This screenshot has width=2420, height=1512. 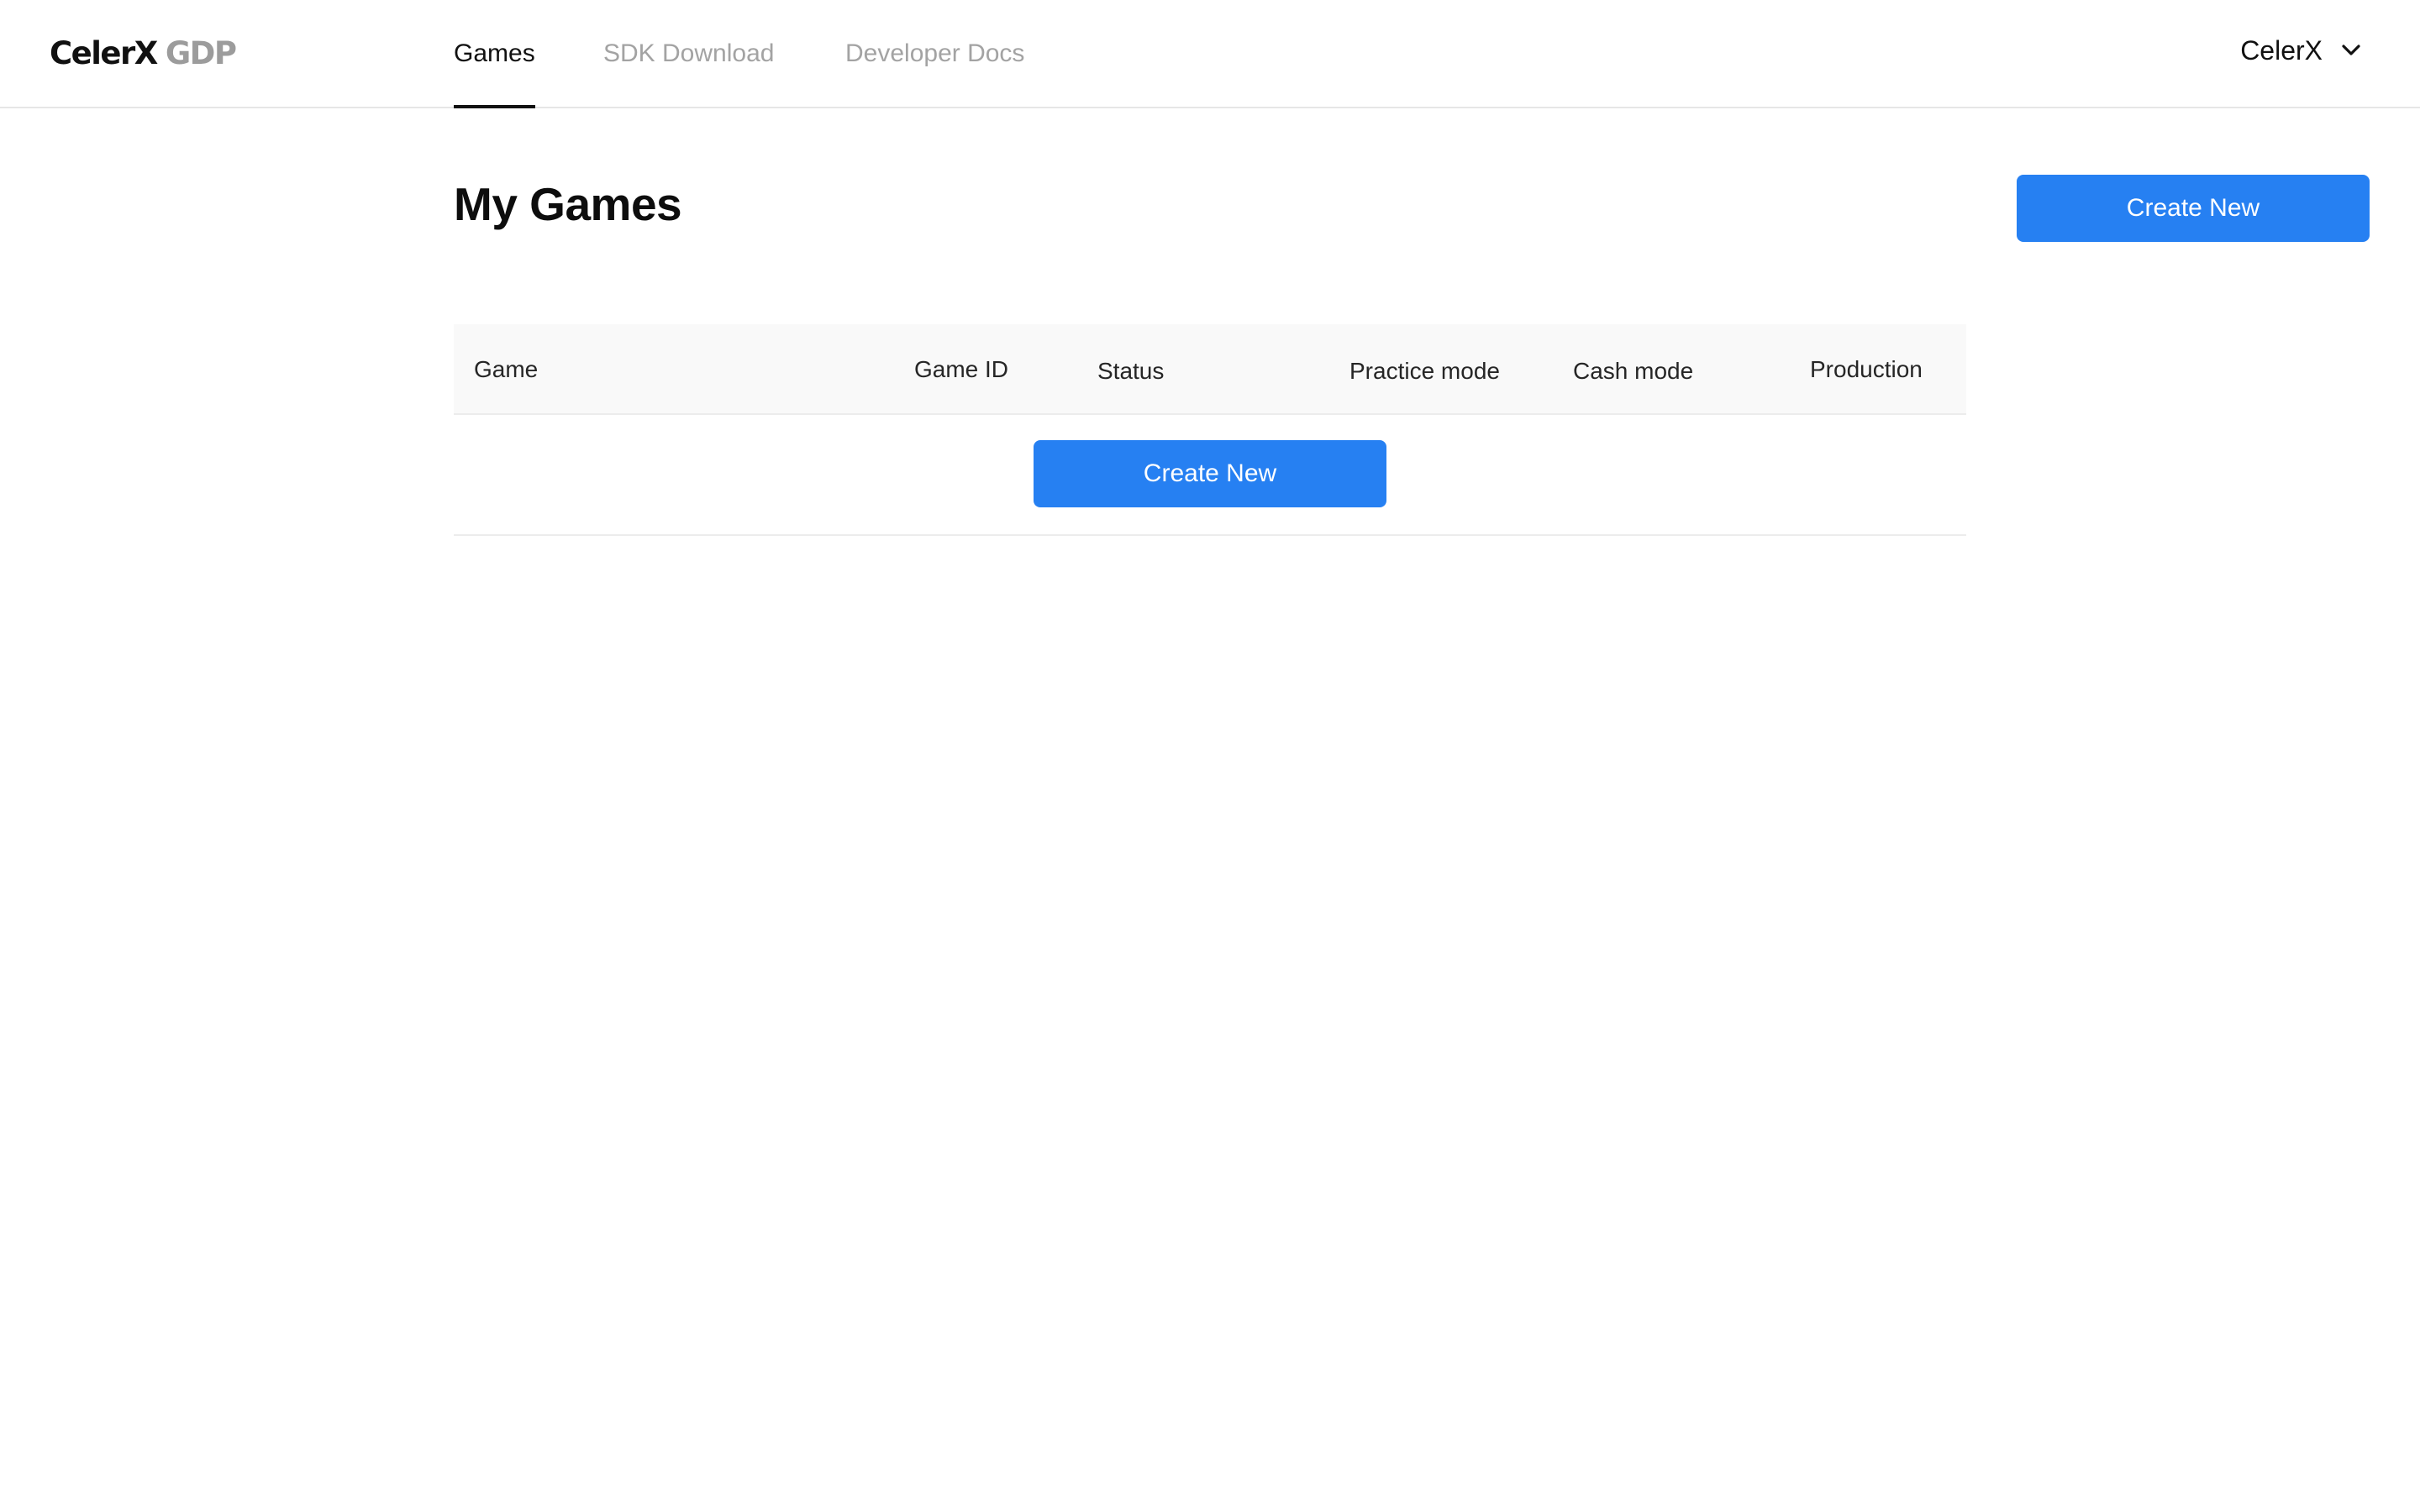 I want to click on column-header-game: Game, so click(x=507, y=369).